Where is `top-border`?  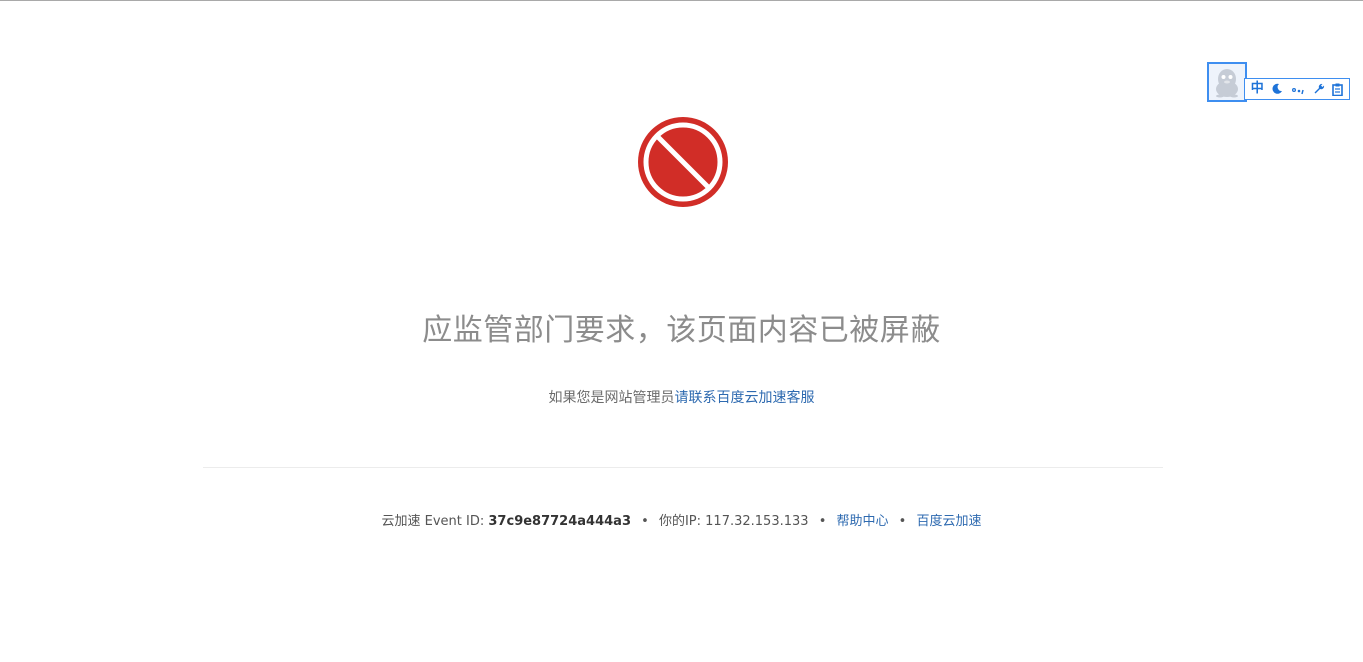
top-border is located at coordinates (681, 0).